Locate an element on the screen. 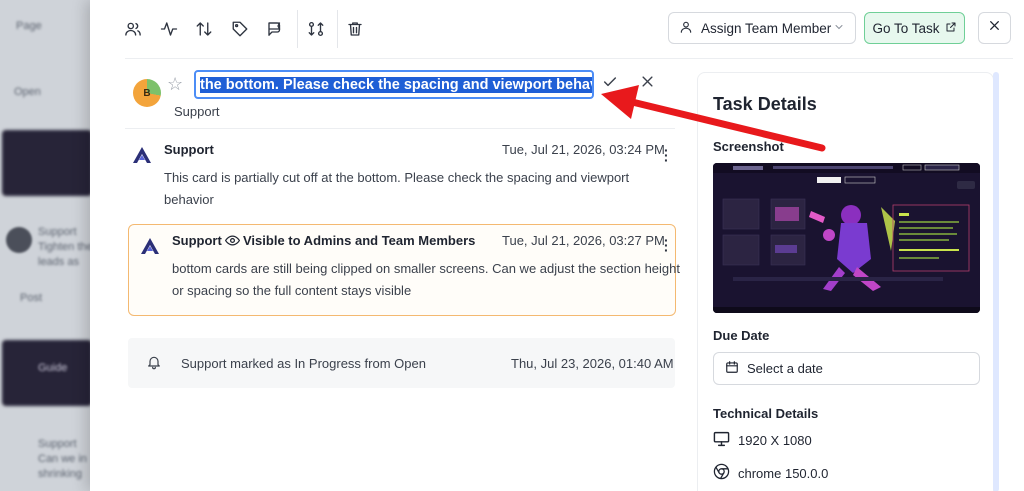 Image resolution: width=1024 pixels, height=491 pixels. toolbar-divider-line is located at coordinates (569, 58).